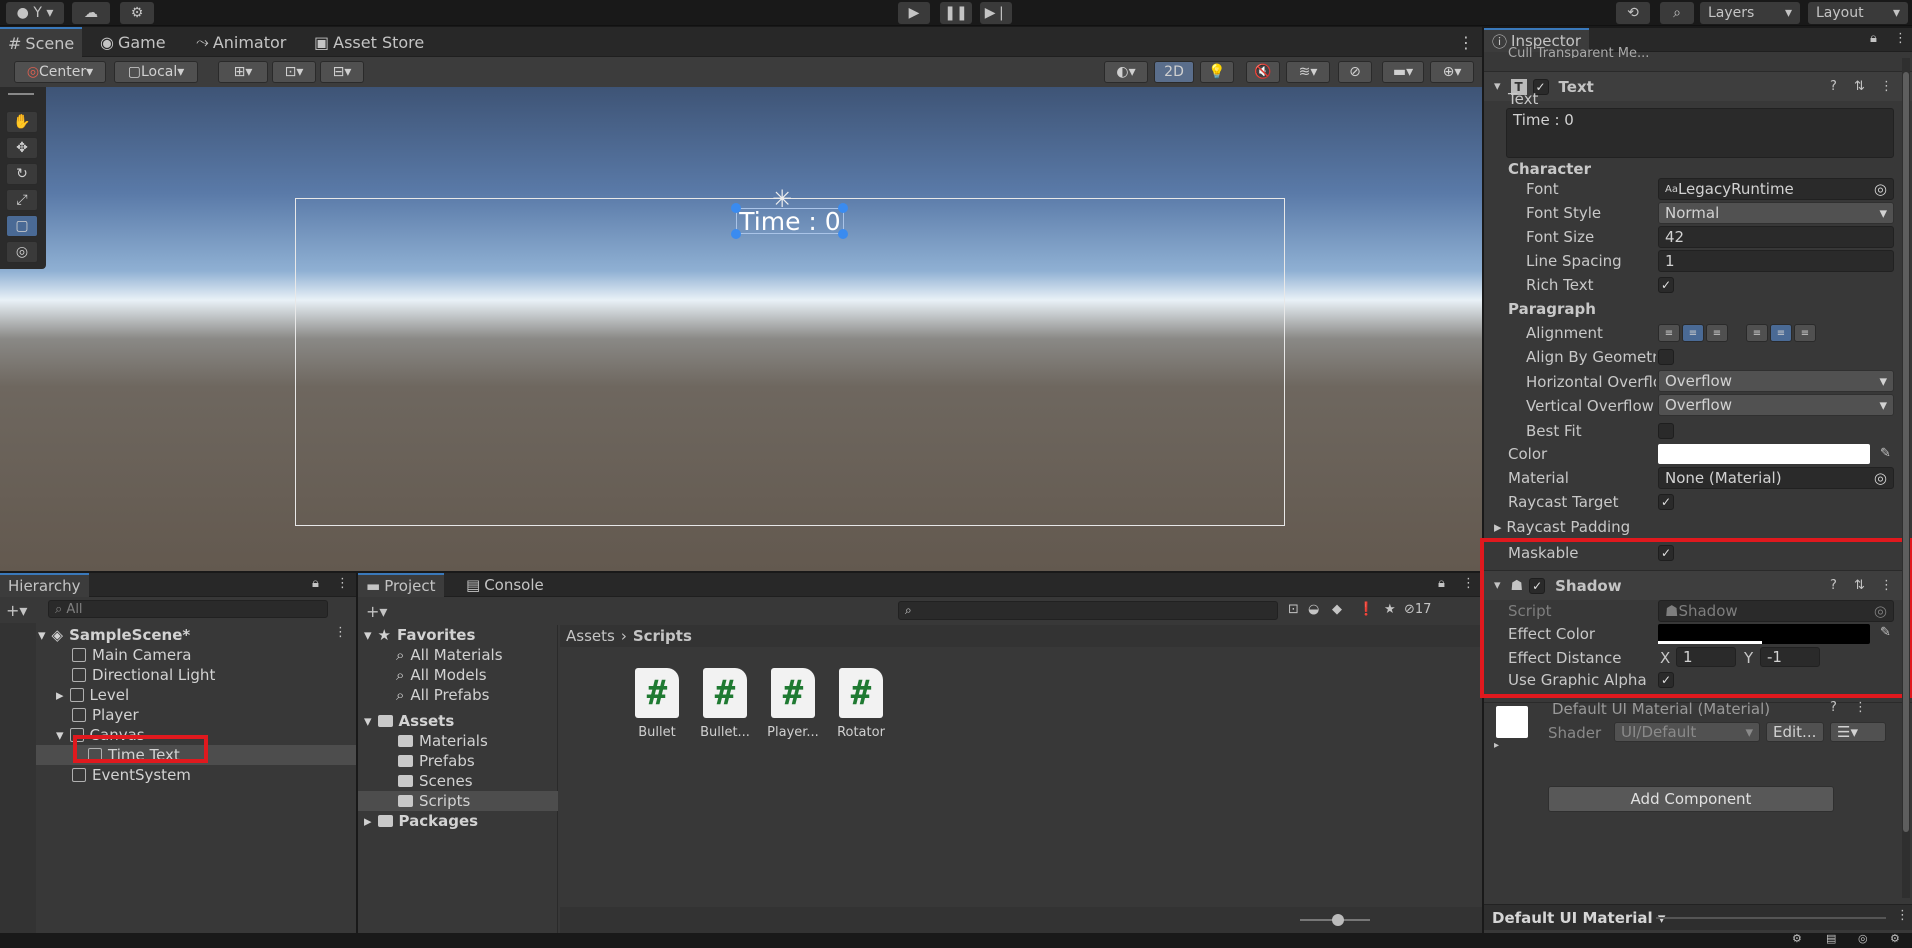 This screenshot has width=1912, height=948. Describe the element at coordinates (22, 174) in the screenshot. I see `rotate-tool-button: ↻` at that location.